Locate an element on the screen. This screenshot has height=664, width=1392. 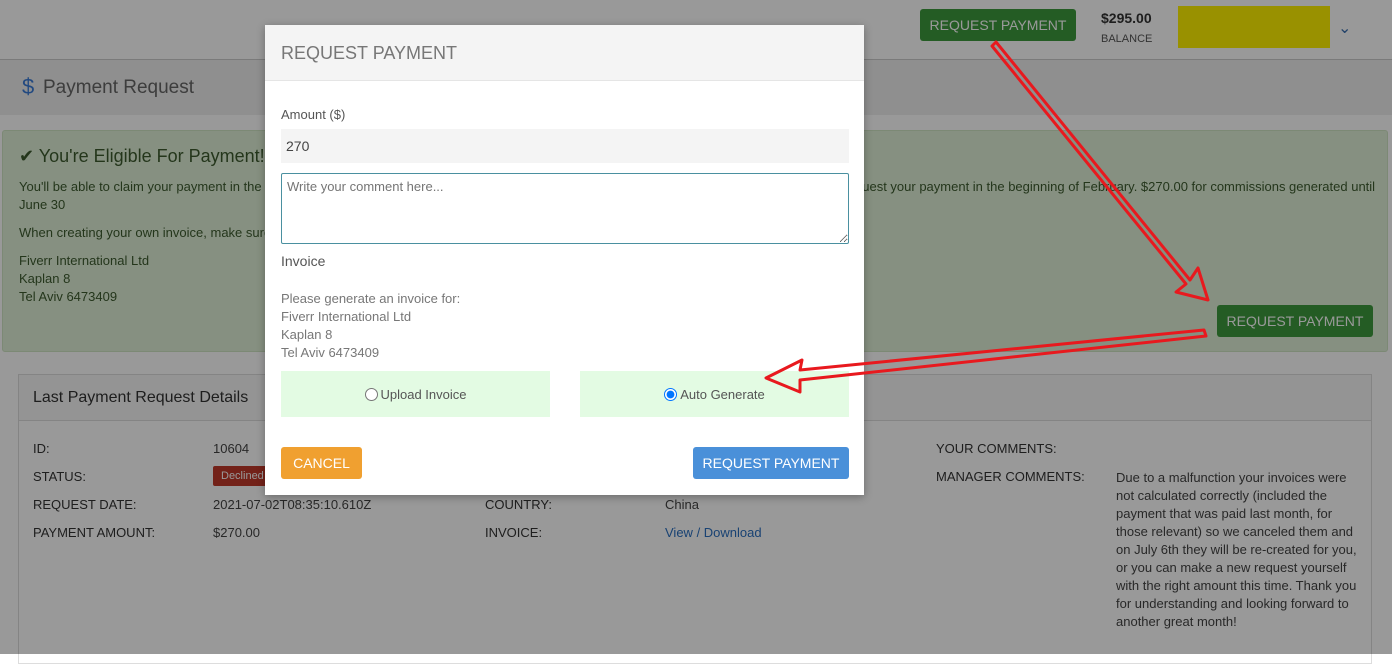
upload-invoice-radio is located at coordinates (371, 394).